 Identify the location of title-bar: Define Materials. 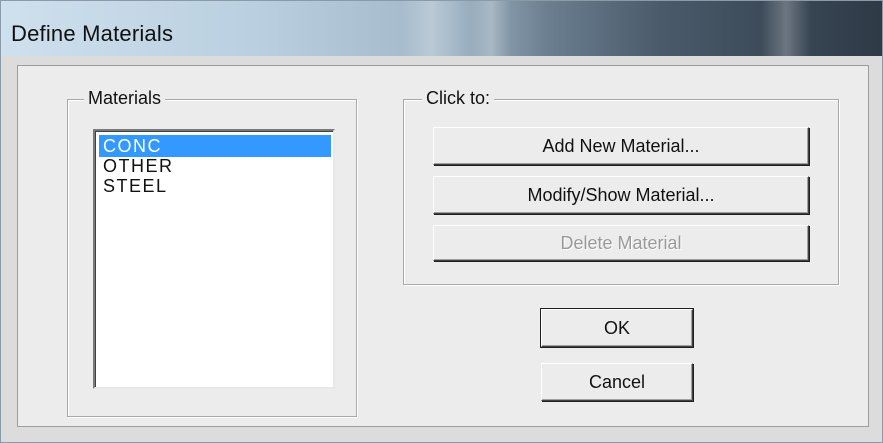
(441, 28).